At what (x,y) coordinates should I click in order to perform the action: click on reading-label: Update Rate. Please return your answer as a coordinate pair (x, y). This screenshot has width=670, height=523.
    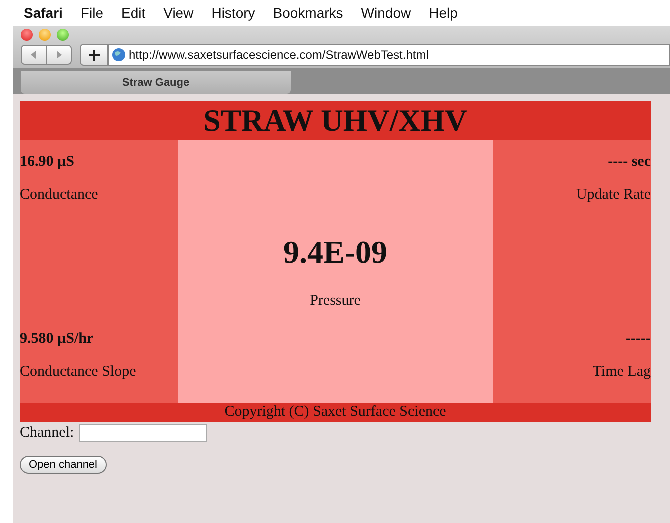
    Looking at the image, I should click on (613, 195).